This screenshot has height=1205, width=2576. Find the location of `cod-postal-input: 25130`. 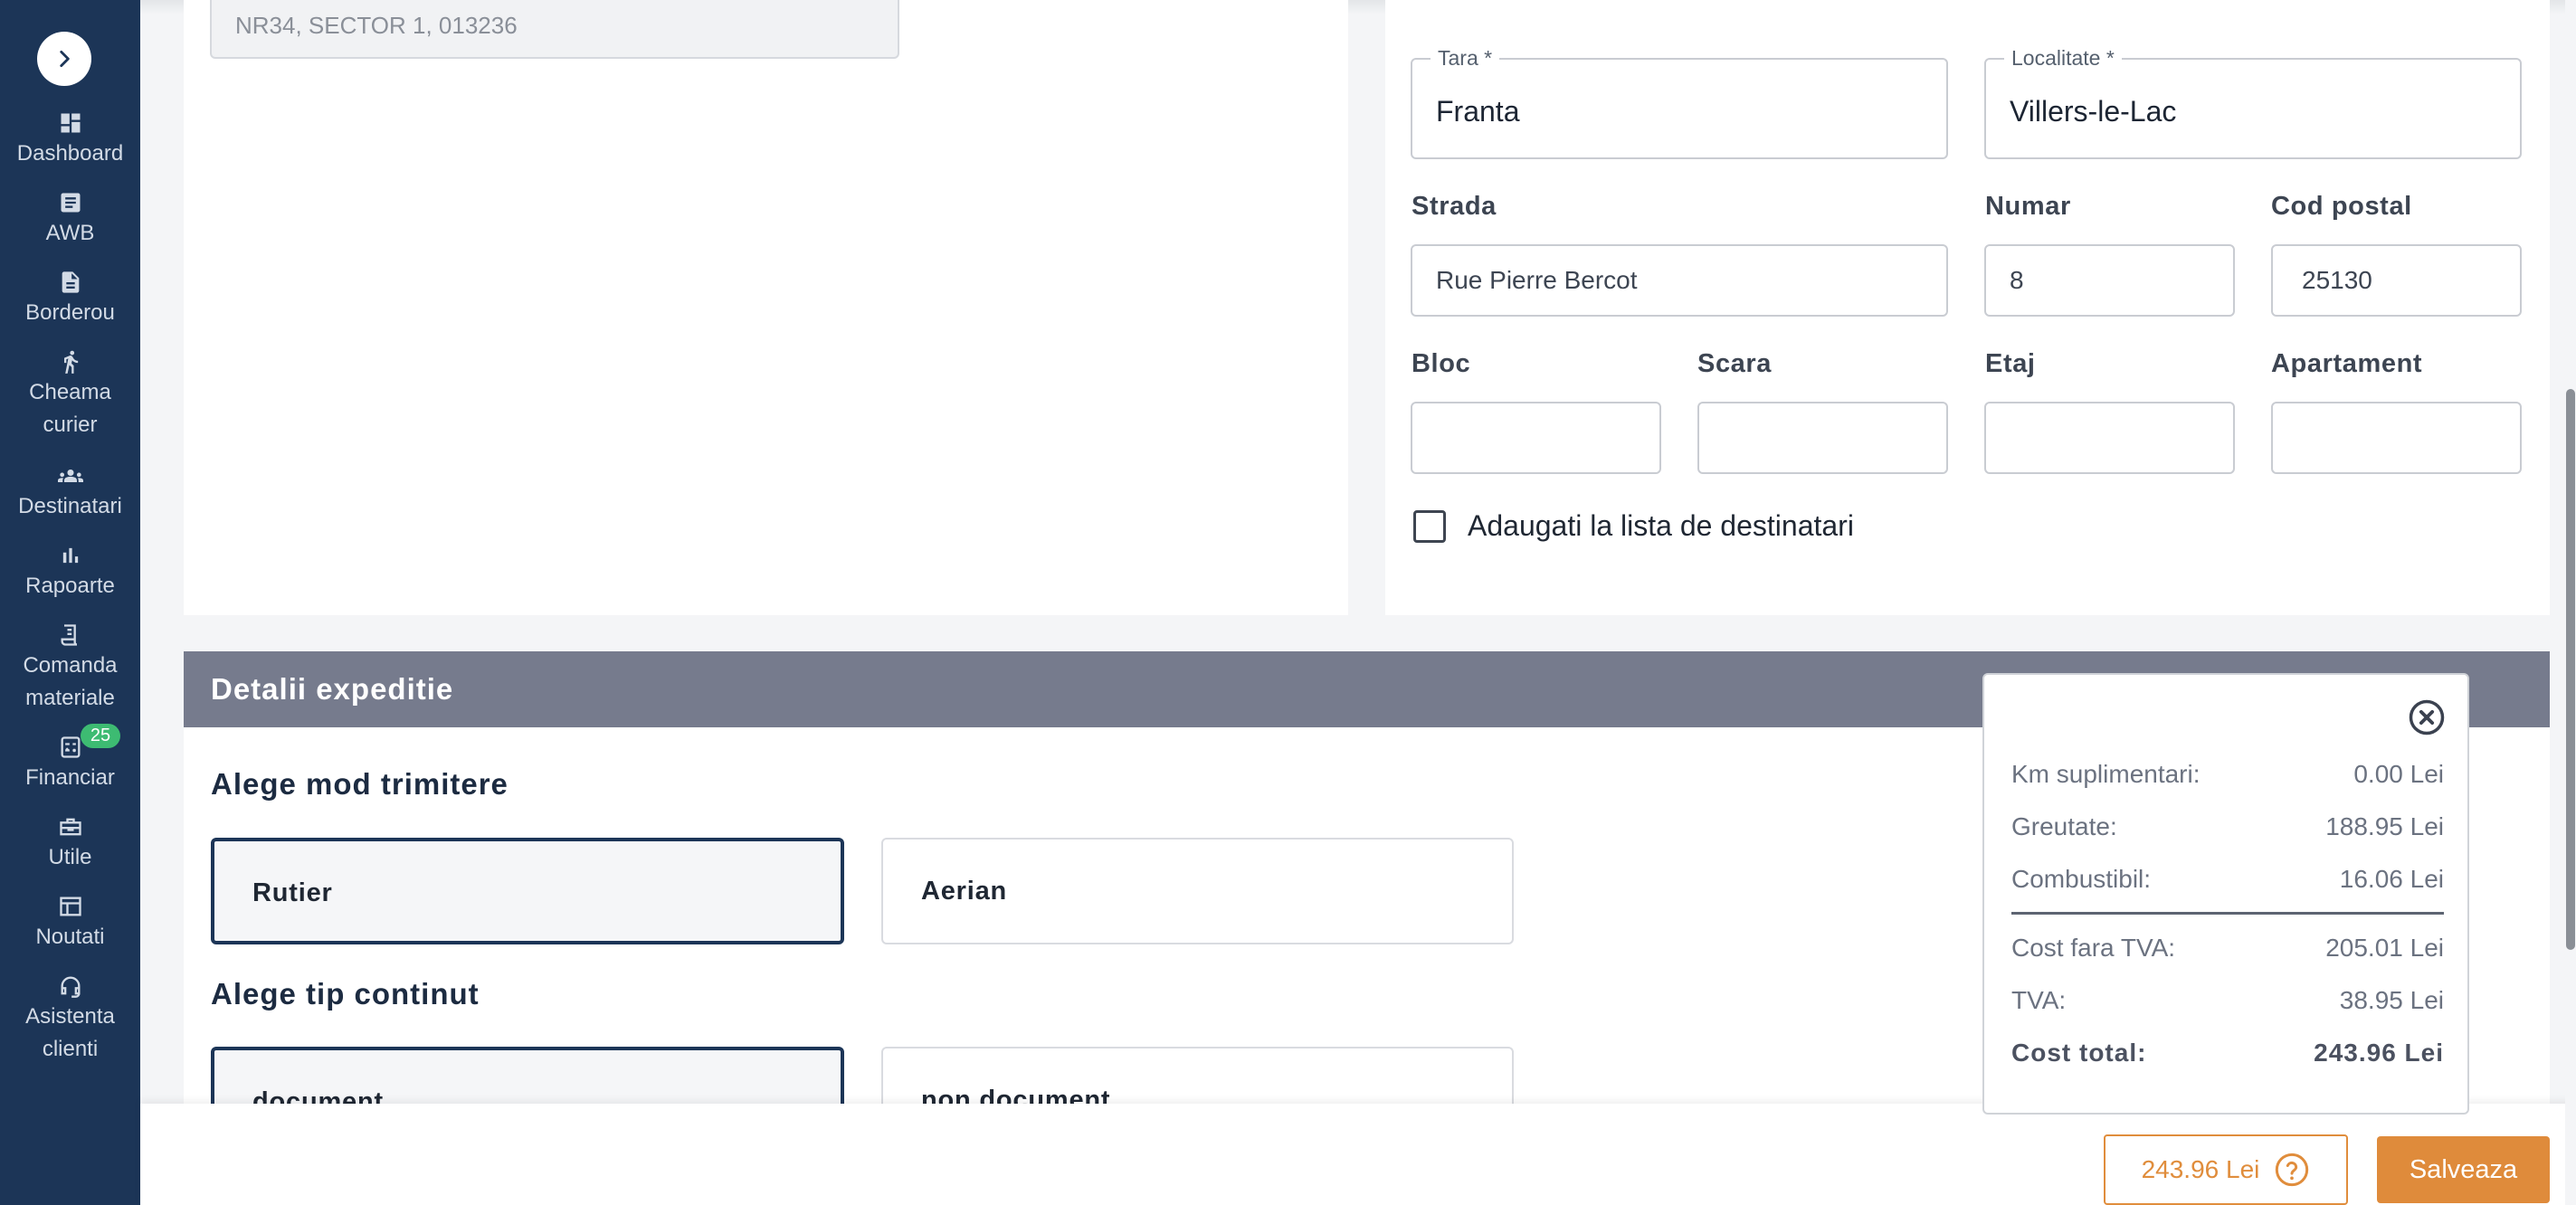

cod-postal-input: 25130 is located at coordinates (2397, 281).